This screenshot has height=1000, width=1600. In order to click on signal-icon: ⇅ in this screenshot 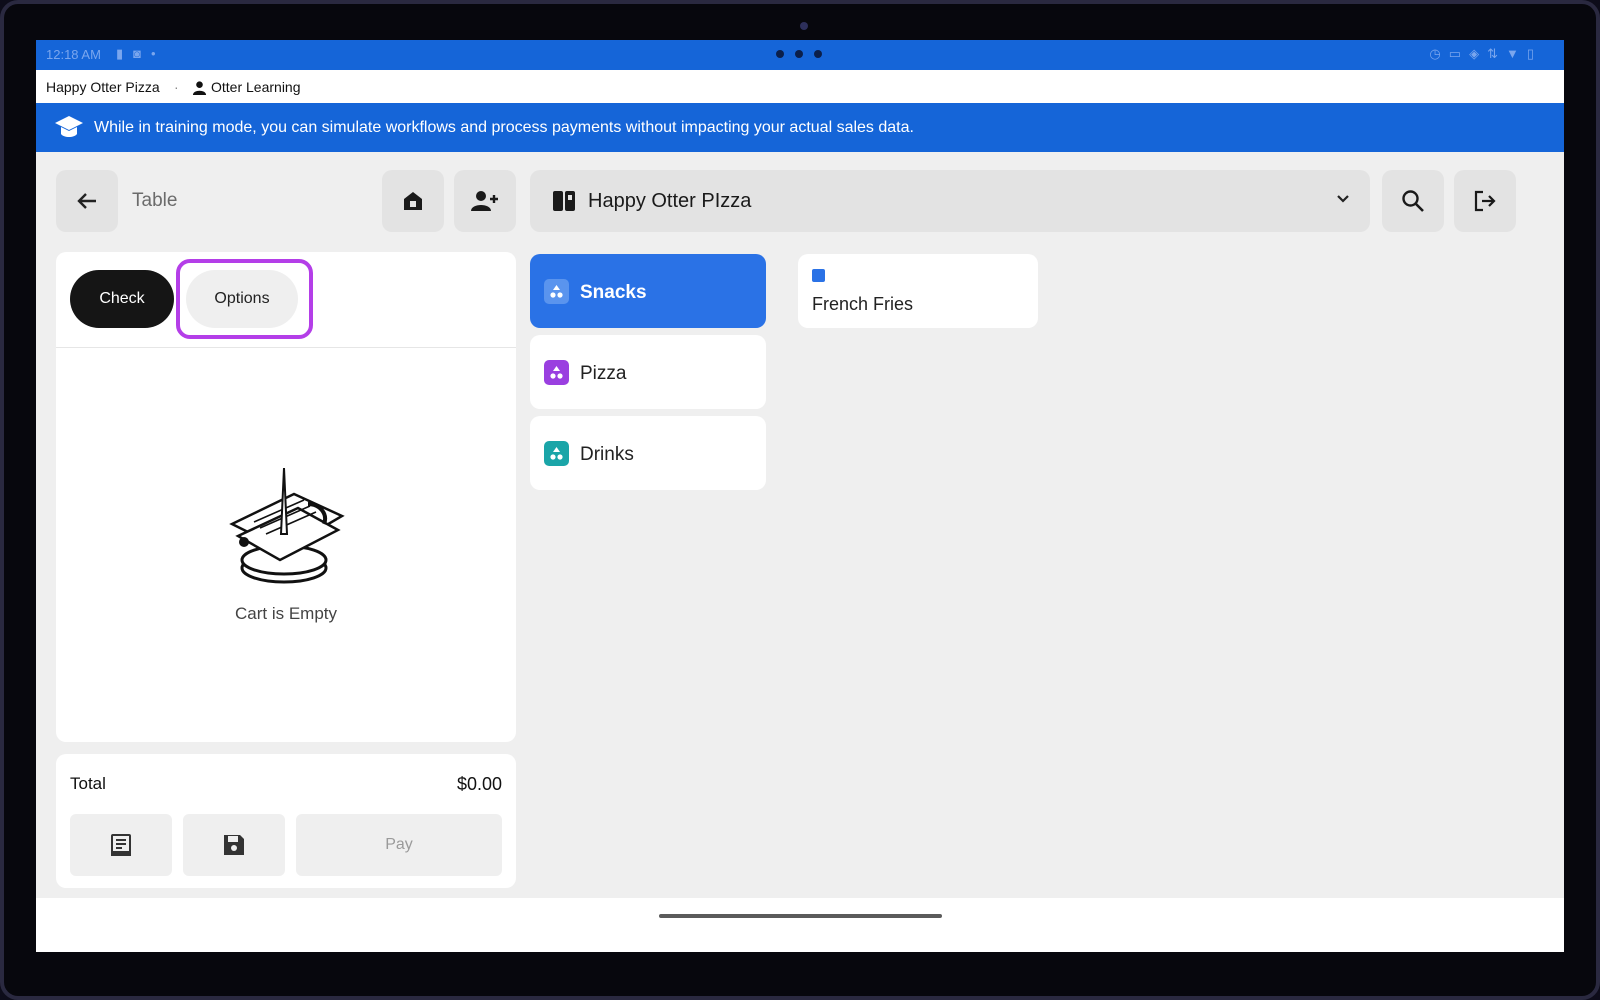, I will do `click(1492, 53)`.